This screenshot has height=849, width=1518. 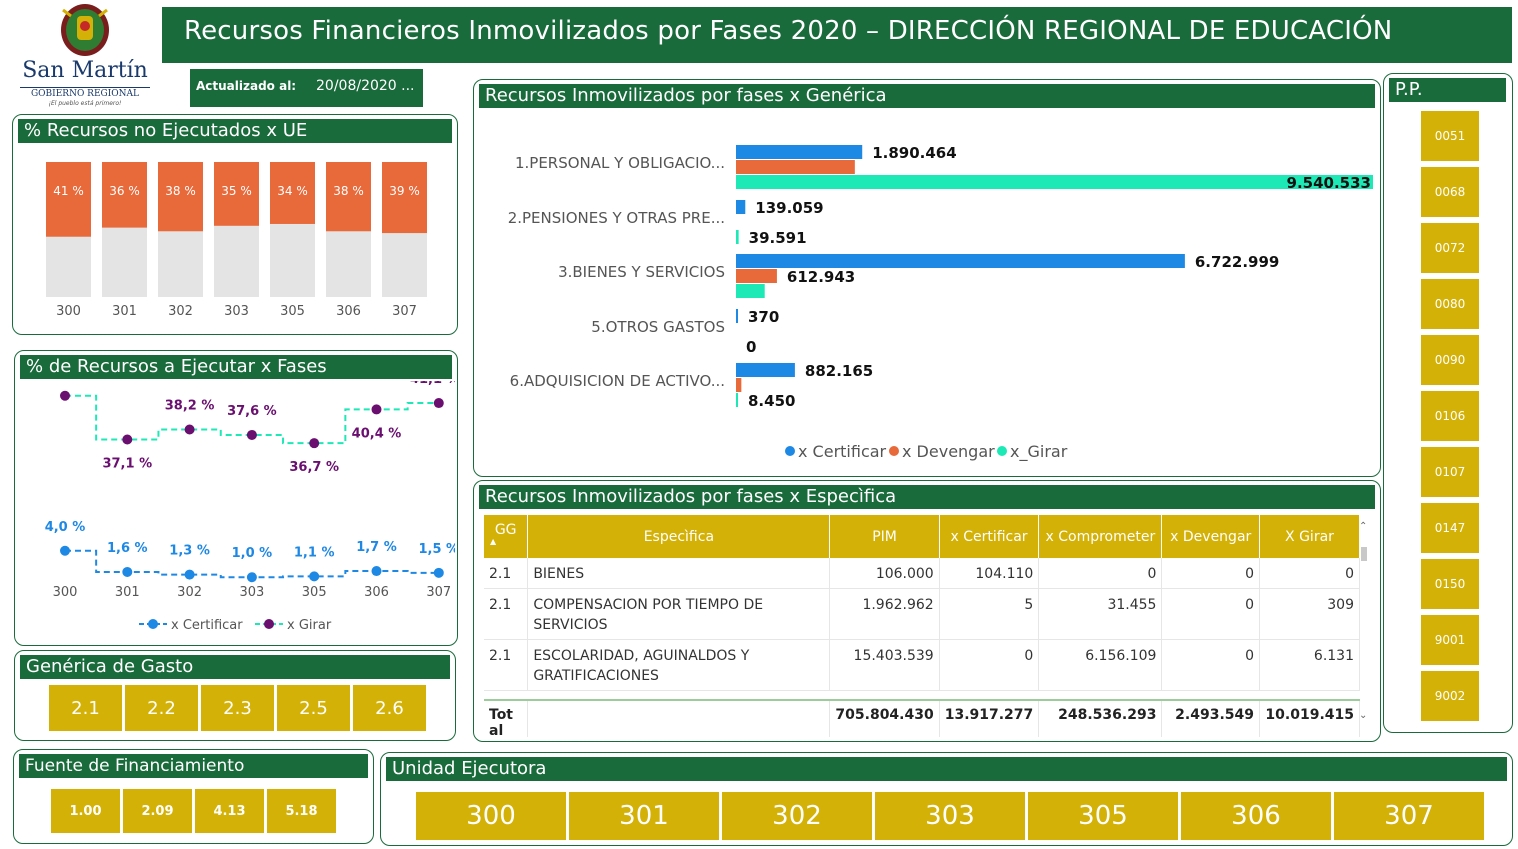 What do you see at coordinates (989, 718) in the screenshot?
I see `total-cell-x-certificar: 13.917.277` at bounding box center [989, 718].